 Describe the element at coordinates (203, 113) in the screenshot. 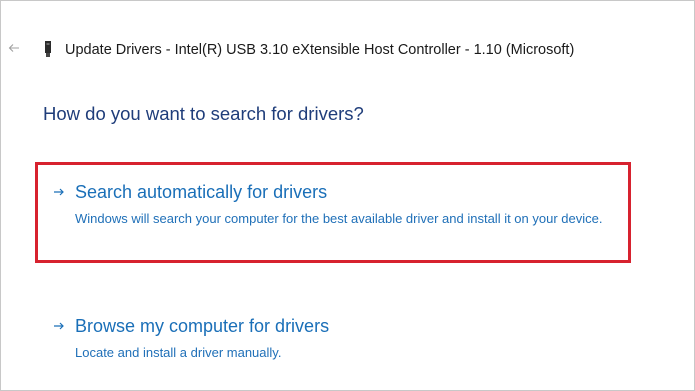

I see `page-question: How do you want to search for drivers?` at that location.